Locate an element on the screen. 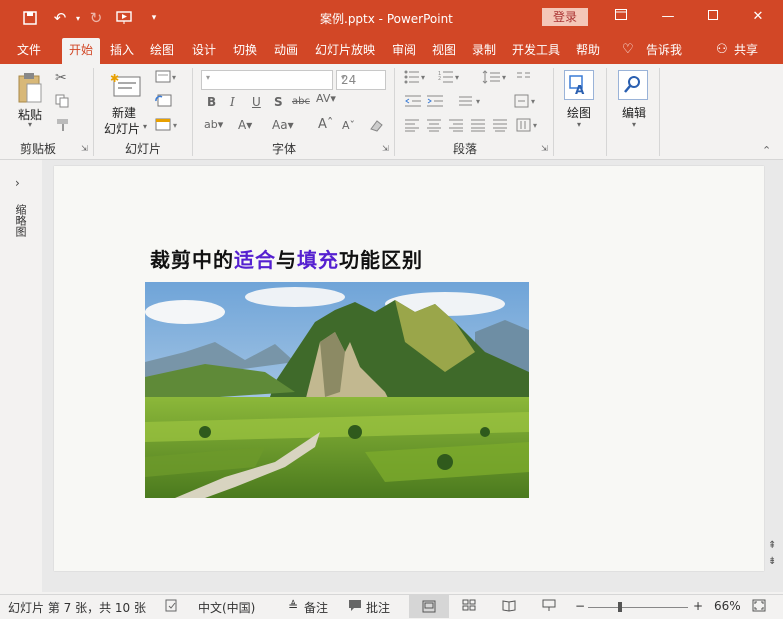 Image resolution: width=783 pixels, height=619 pixels. minimize-button: — is located at coordinates (668, 17).